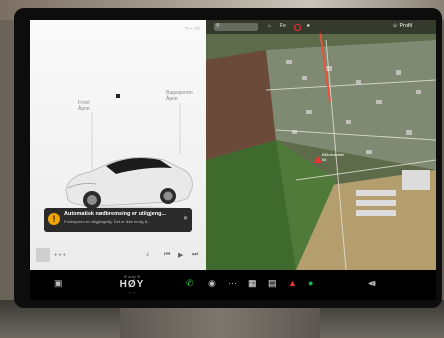 Image resolution: width=444 pixels, height=338 pixels. Describe the element at coordinates (324, 159) in the screenshot. I see `pin-label-line2: Bil` at that location.